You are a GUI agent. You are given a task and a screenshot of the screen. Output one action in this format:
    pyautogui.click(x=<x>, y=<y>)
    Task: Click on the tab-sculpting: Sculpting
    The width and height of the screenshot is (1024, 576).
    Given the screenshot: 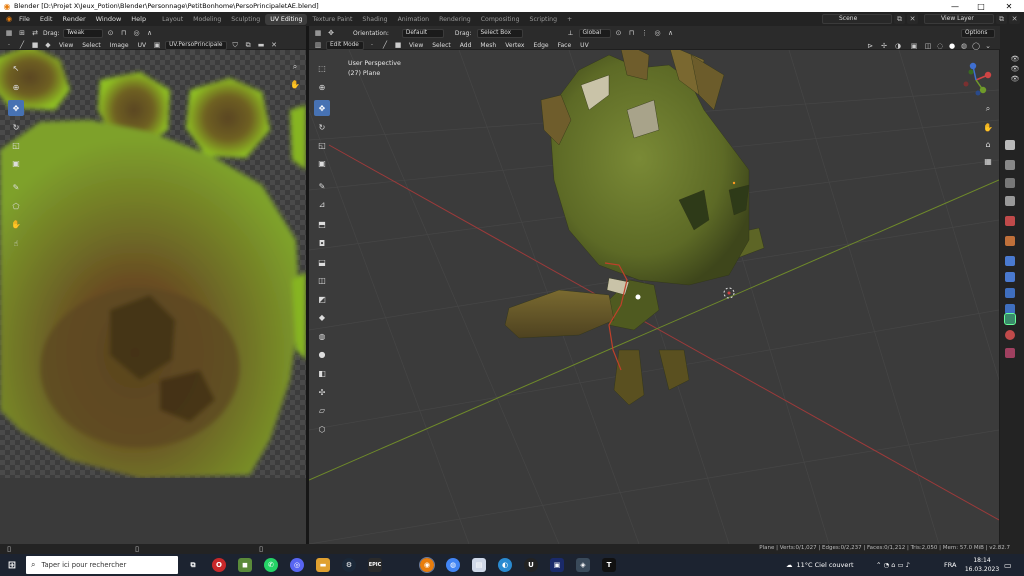 What is the action you would take?
    pyautogui.click(x=245, y=19)
    